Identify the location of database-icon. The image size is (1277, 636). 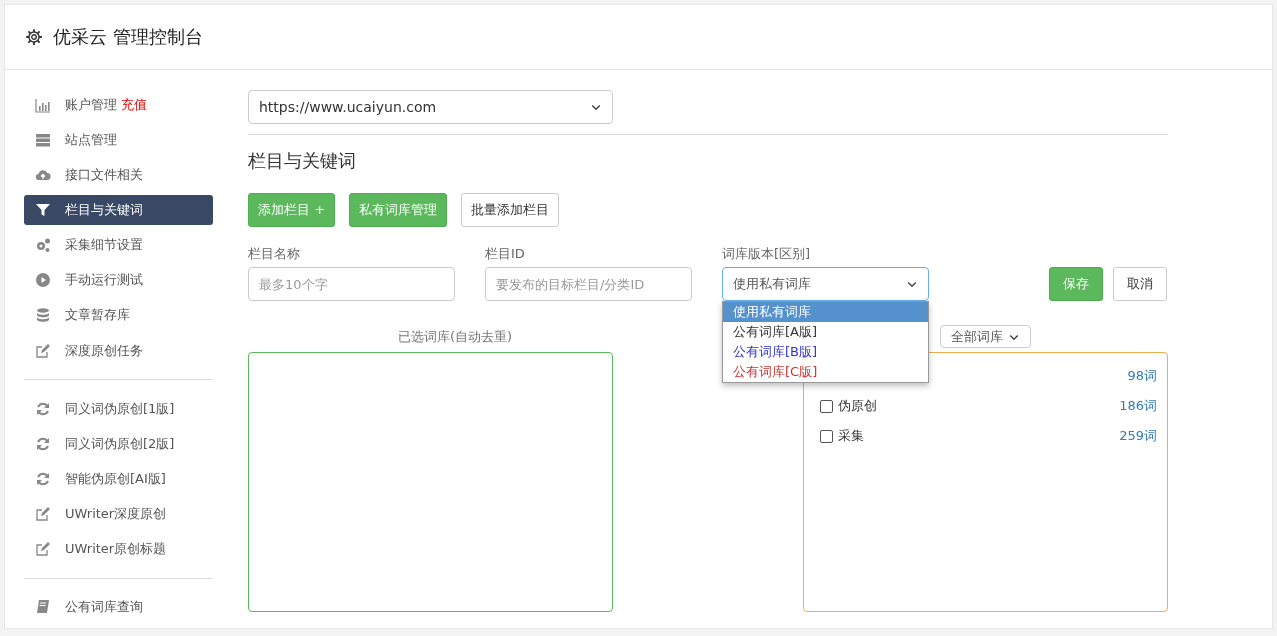
(43, 315).